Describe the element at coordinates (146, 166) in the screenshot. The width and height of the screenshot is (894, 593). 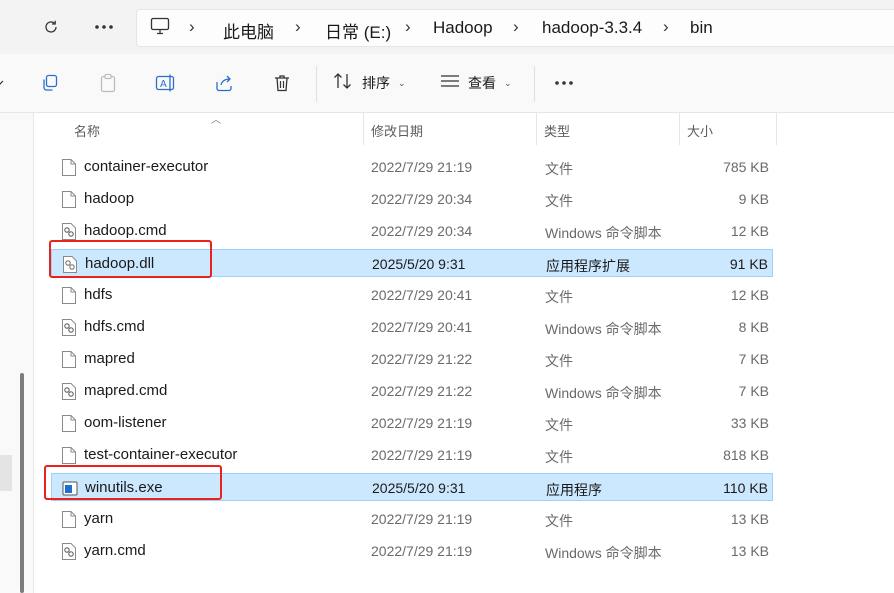
I see `file-name: container-executor` at that location.